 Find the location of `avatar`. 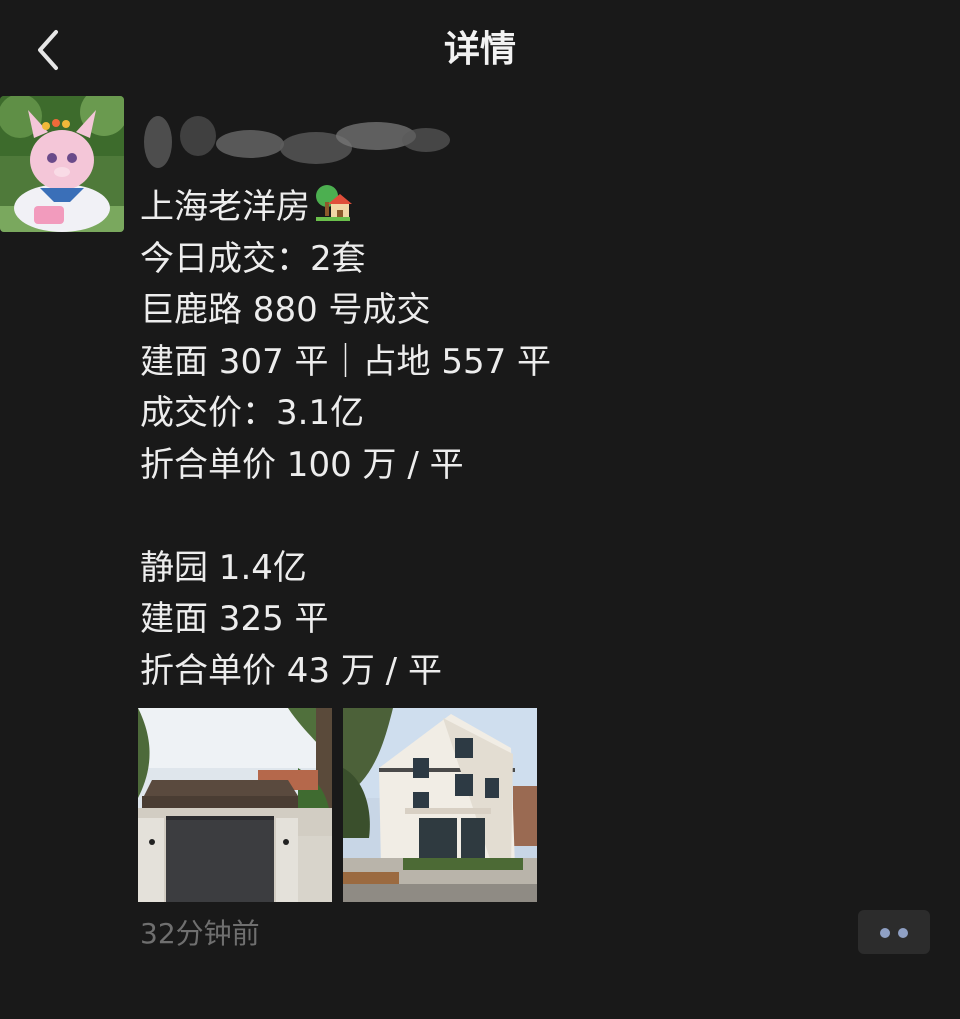

avatar is located at coordinates (62, 164).